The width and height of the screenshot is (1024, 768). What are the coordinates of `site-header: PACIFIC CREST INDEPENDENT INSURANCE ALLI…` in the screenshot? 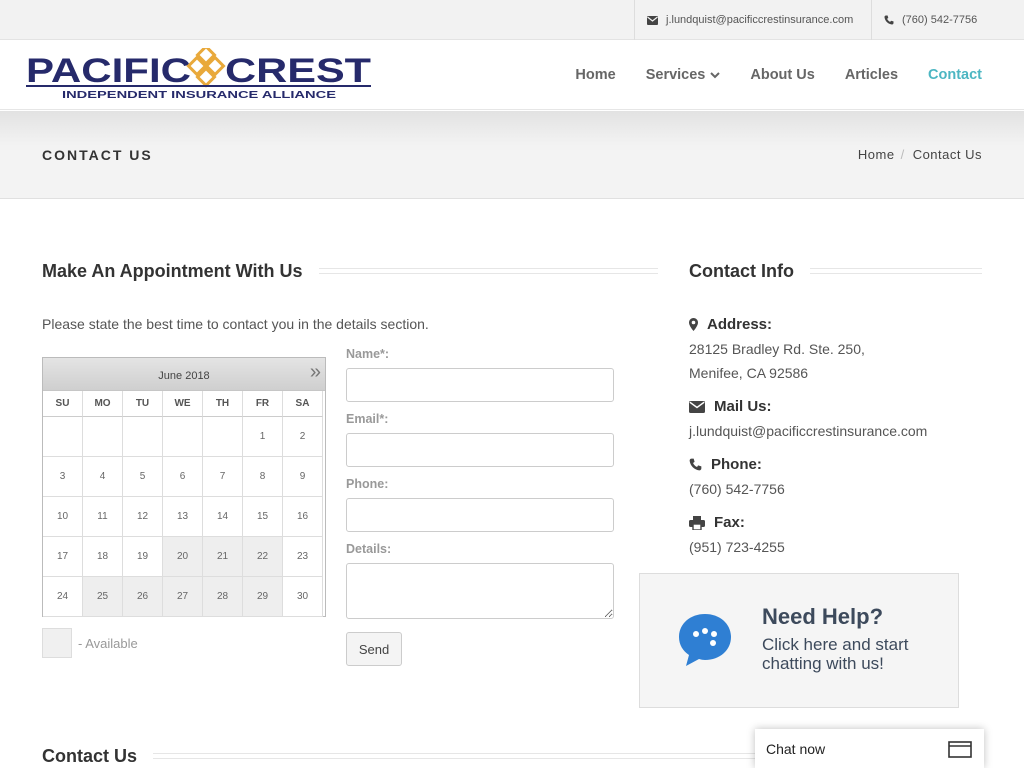 It's located at (512, 75).